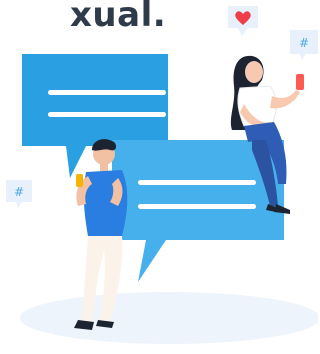 The width and height of the screenshot is (320, 354). I want to click on hashtag-badge-left: #, so click(19, 194).